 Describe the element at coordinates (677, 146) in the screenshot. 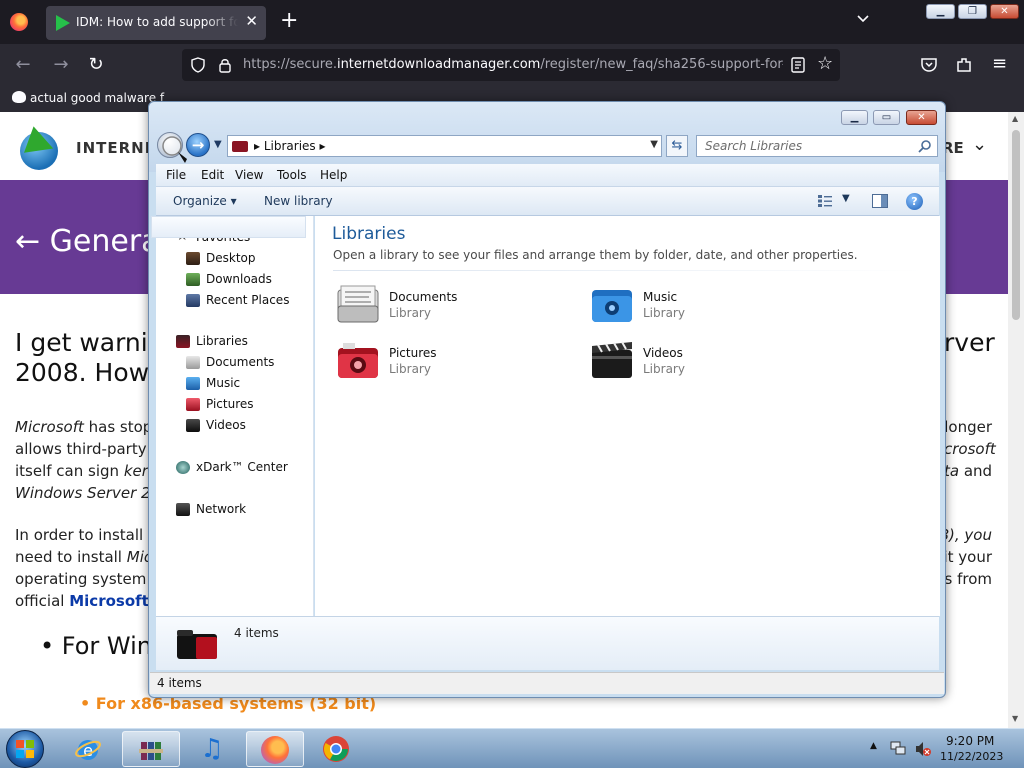

I see `refresh-icon: ⇆` at that location.